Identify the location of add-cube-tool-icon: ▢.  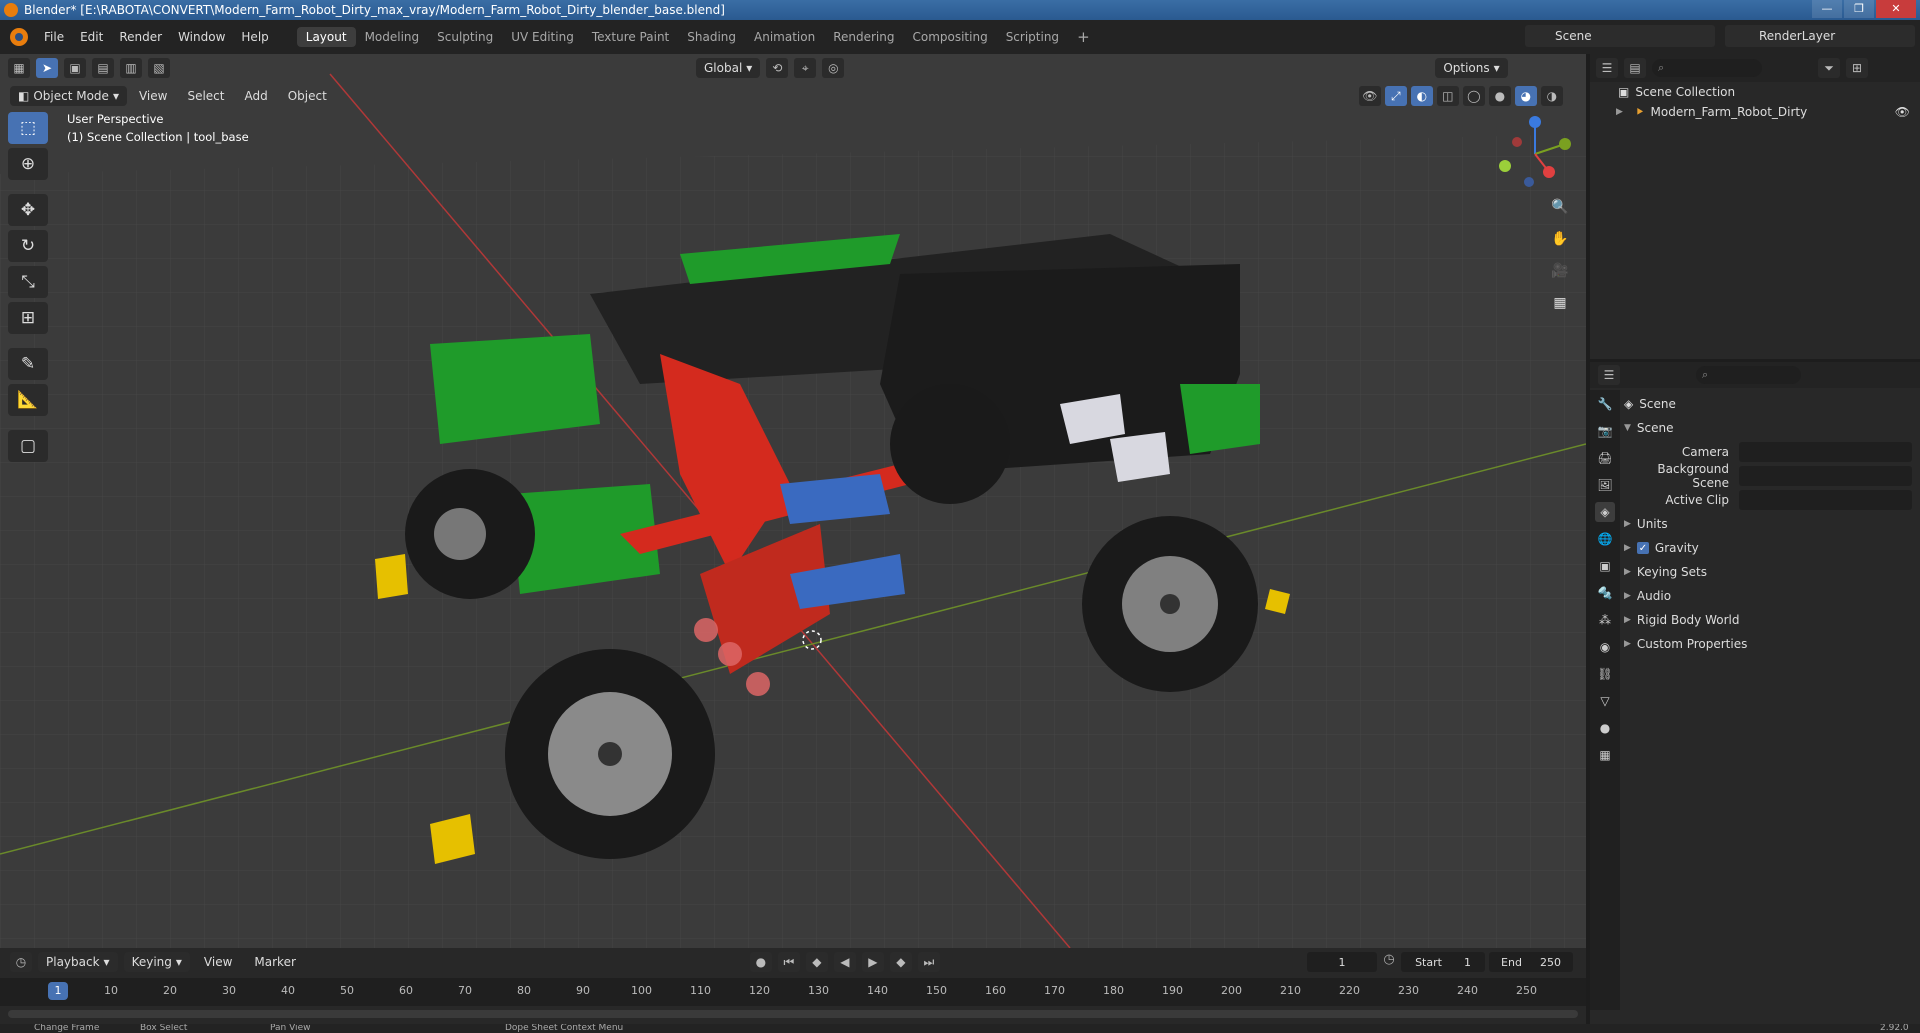
(28, 446).